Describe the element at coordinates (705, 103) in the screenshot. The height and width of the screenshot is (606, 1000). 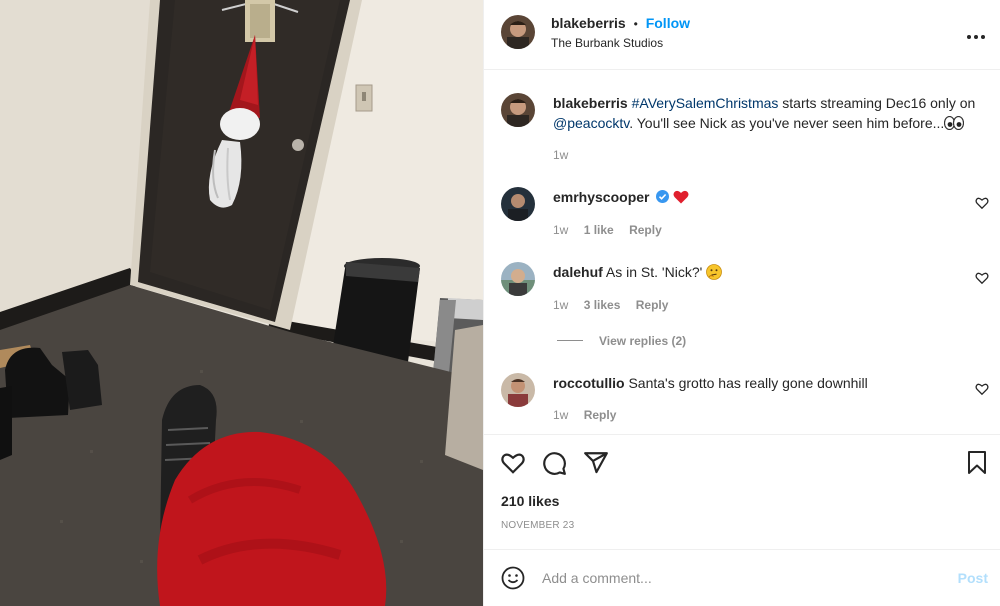
I see `hashtag-link: #AVerySalemChristmas` at that location.